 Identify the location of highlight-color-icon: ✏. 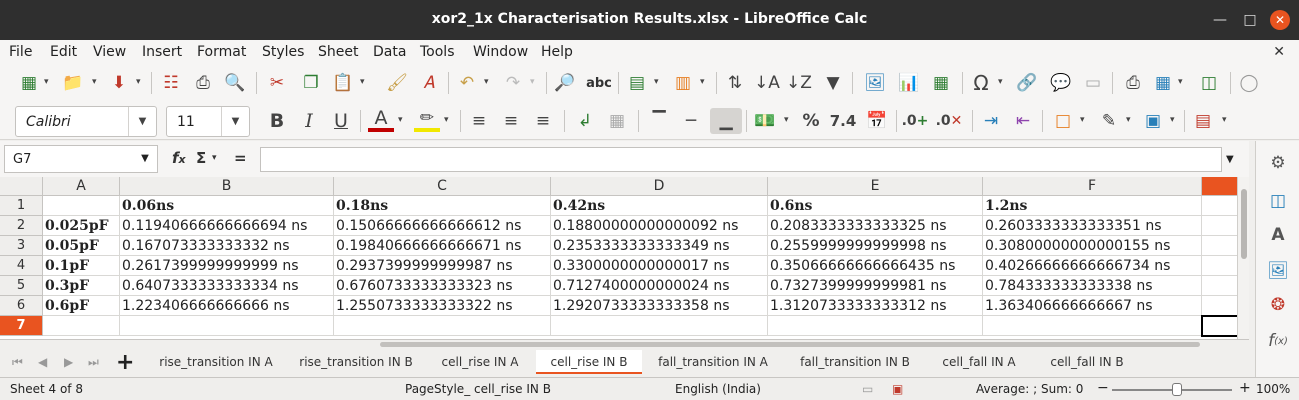
(427, 120).